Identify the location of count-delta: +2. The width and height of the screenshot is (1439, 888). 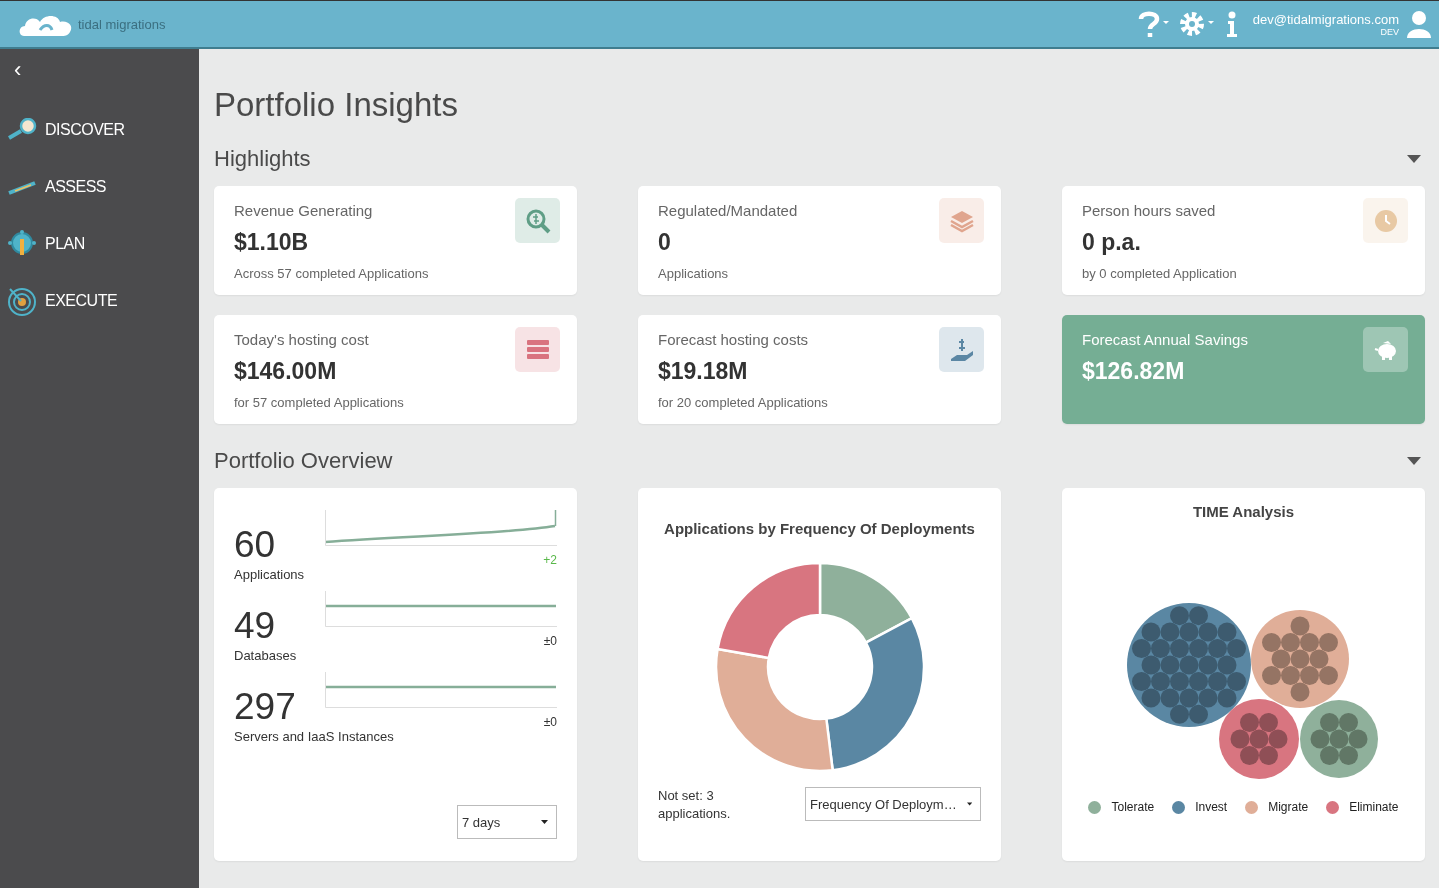
(550, 560).